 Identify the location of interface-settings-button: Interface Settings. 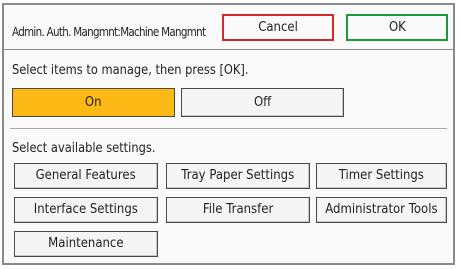
(86, 210).